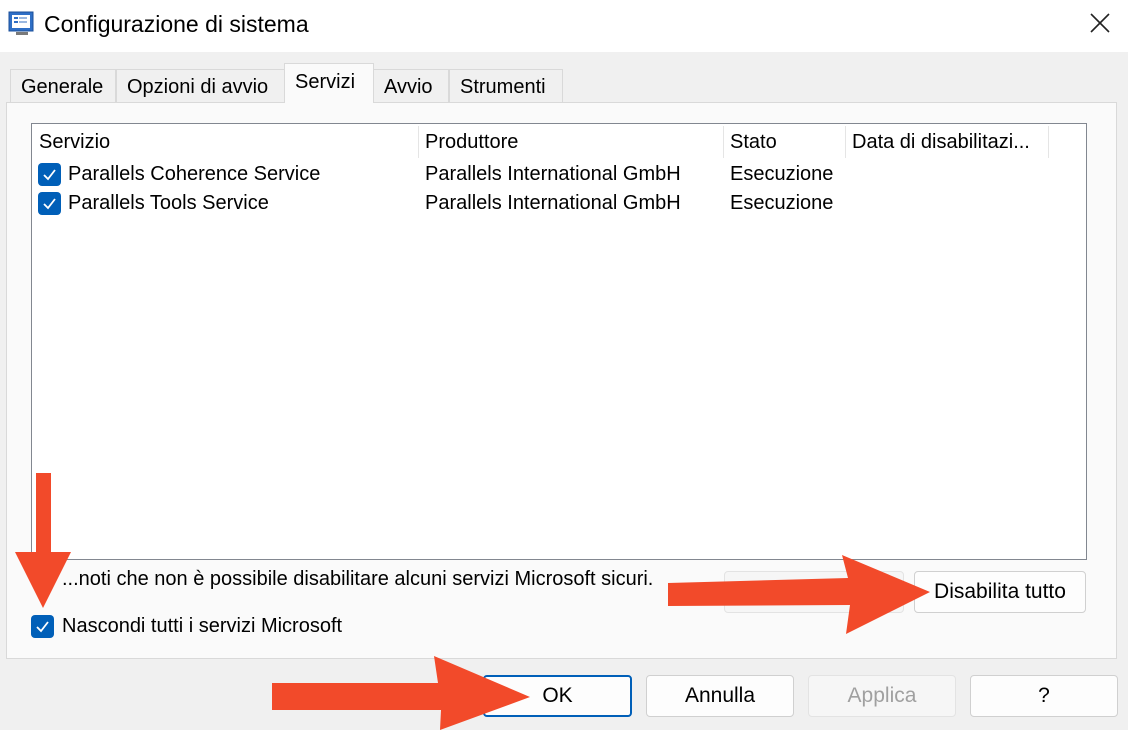 Image resolution: width=1128 pixels, height=730 pixels. I want to click on tab-generale: Generale, so click(63, 86).